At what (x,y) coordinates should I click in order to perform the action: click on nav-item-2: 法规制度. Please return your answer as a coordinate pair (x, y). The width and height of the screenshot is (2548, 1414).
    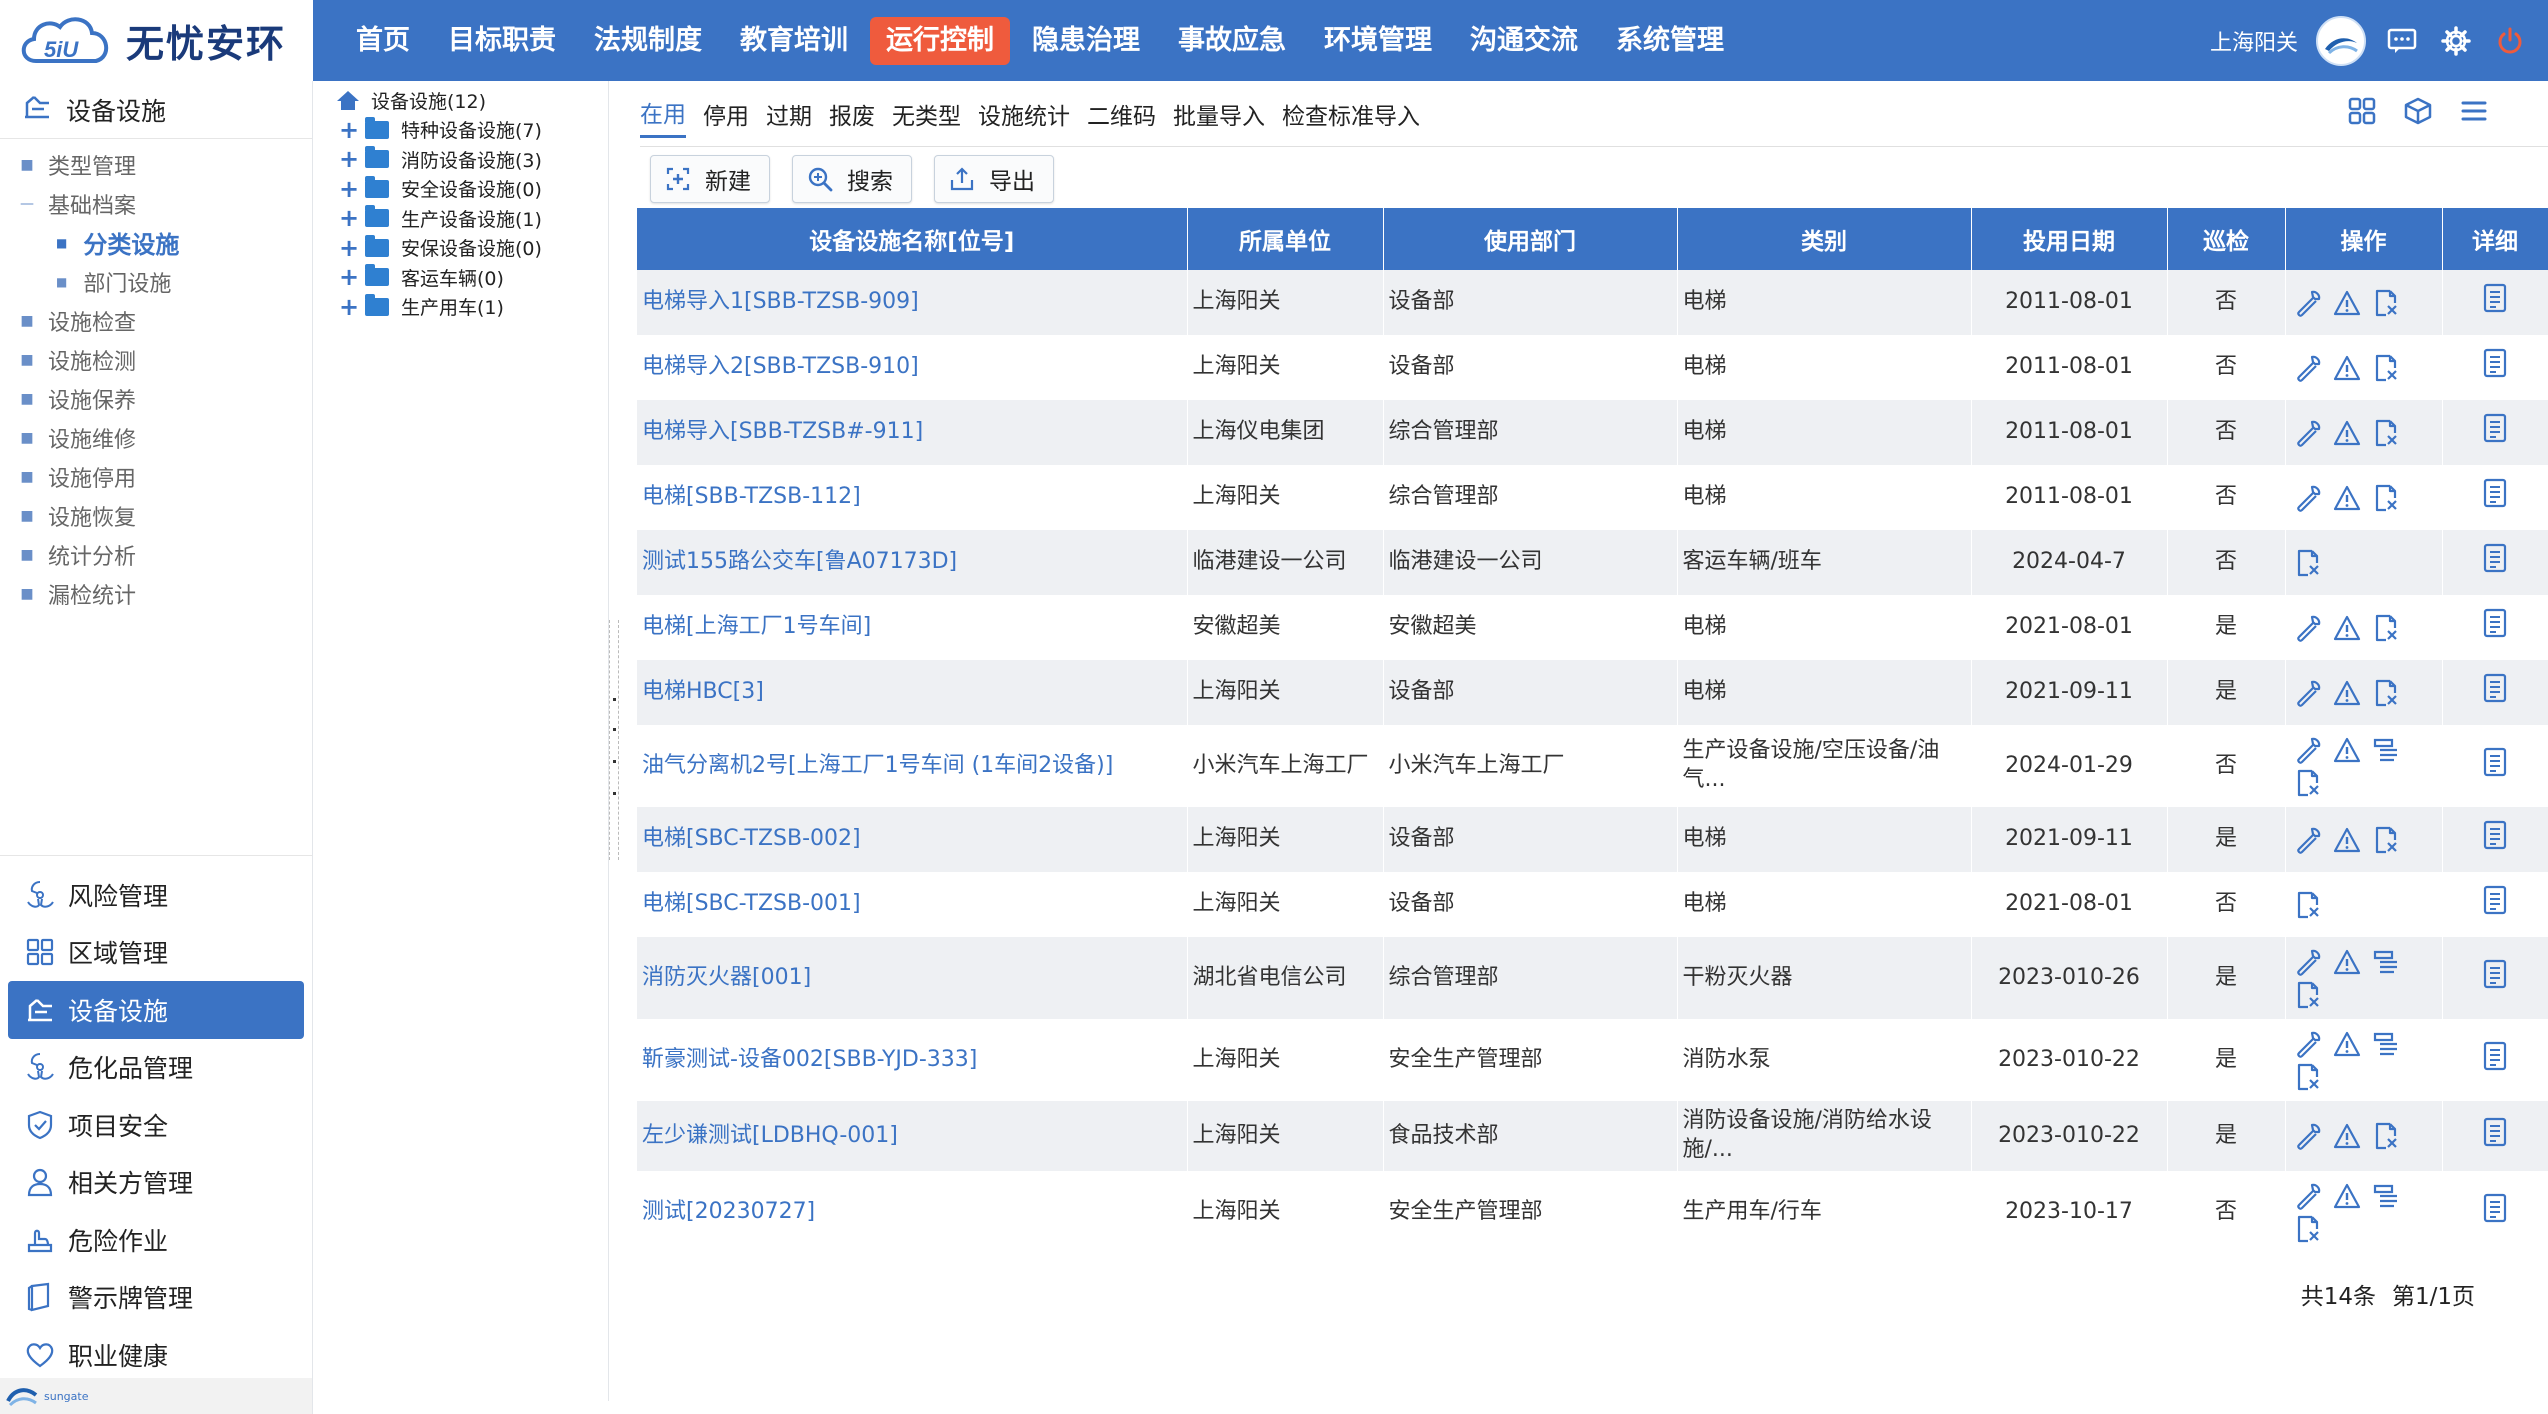
    Looking at the image, I should click on (648, 41).